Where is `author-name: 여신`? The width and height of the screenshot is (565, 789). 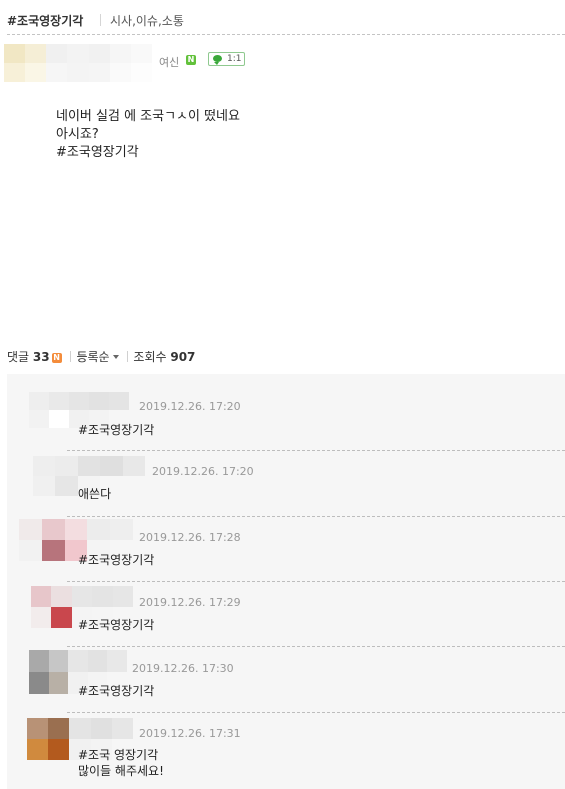 author-name: 여신 is located at coordinates (169, 62).